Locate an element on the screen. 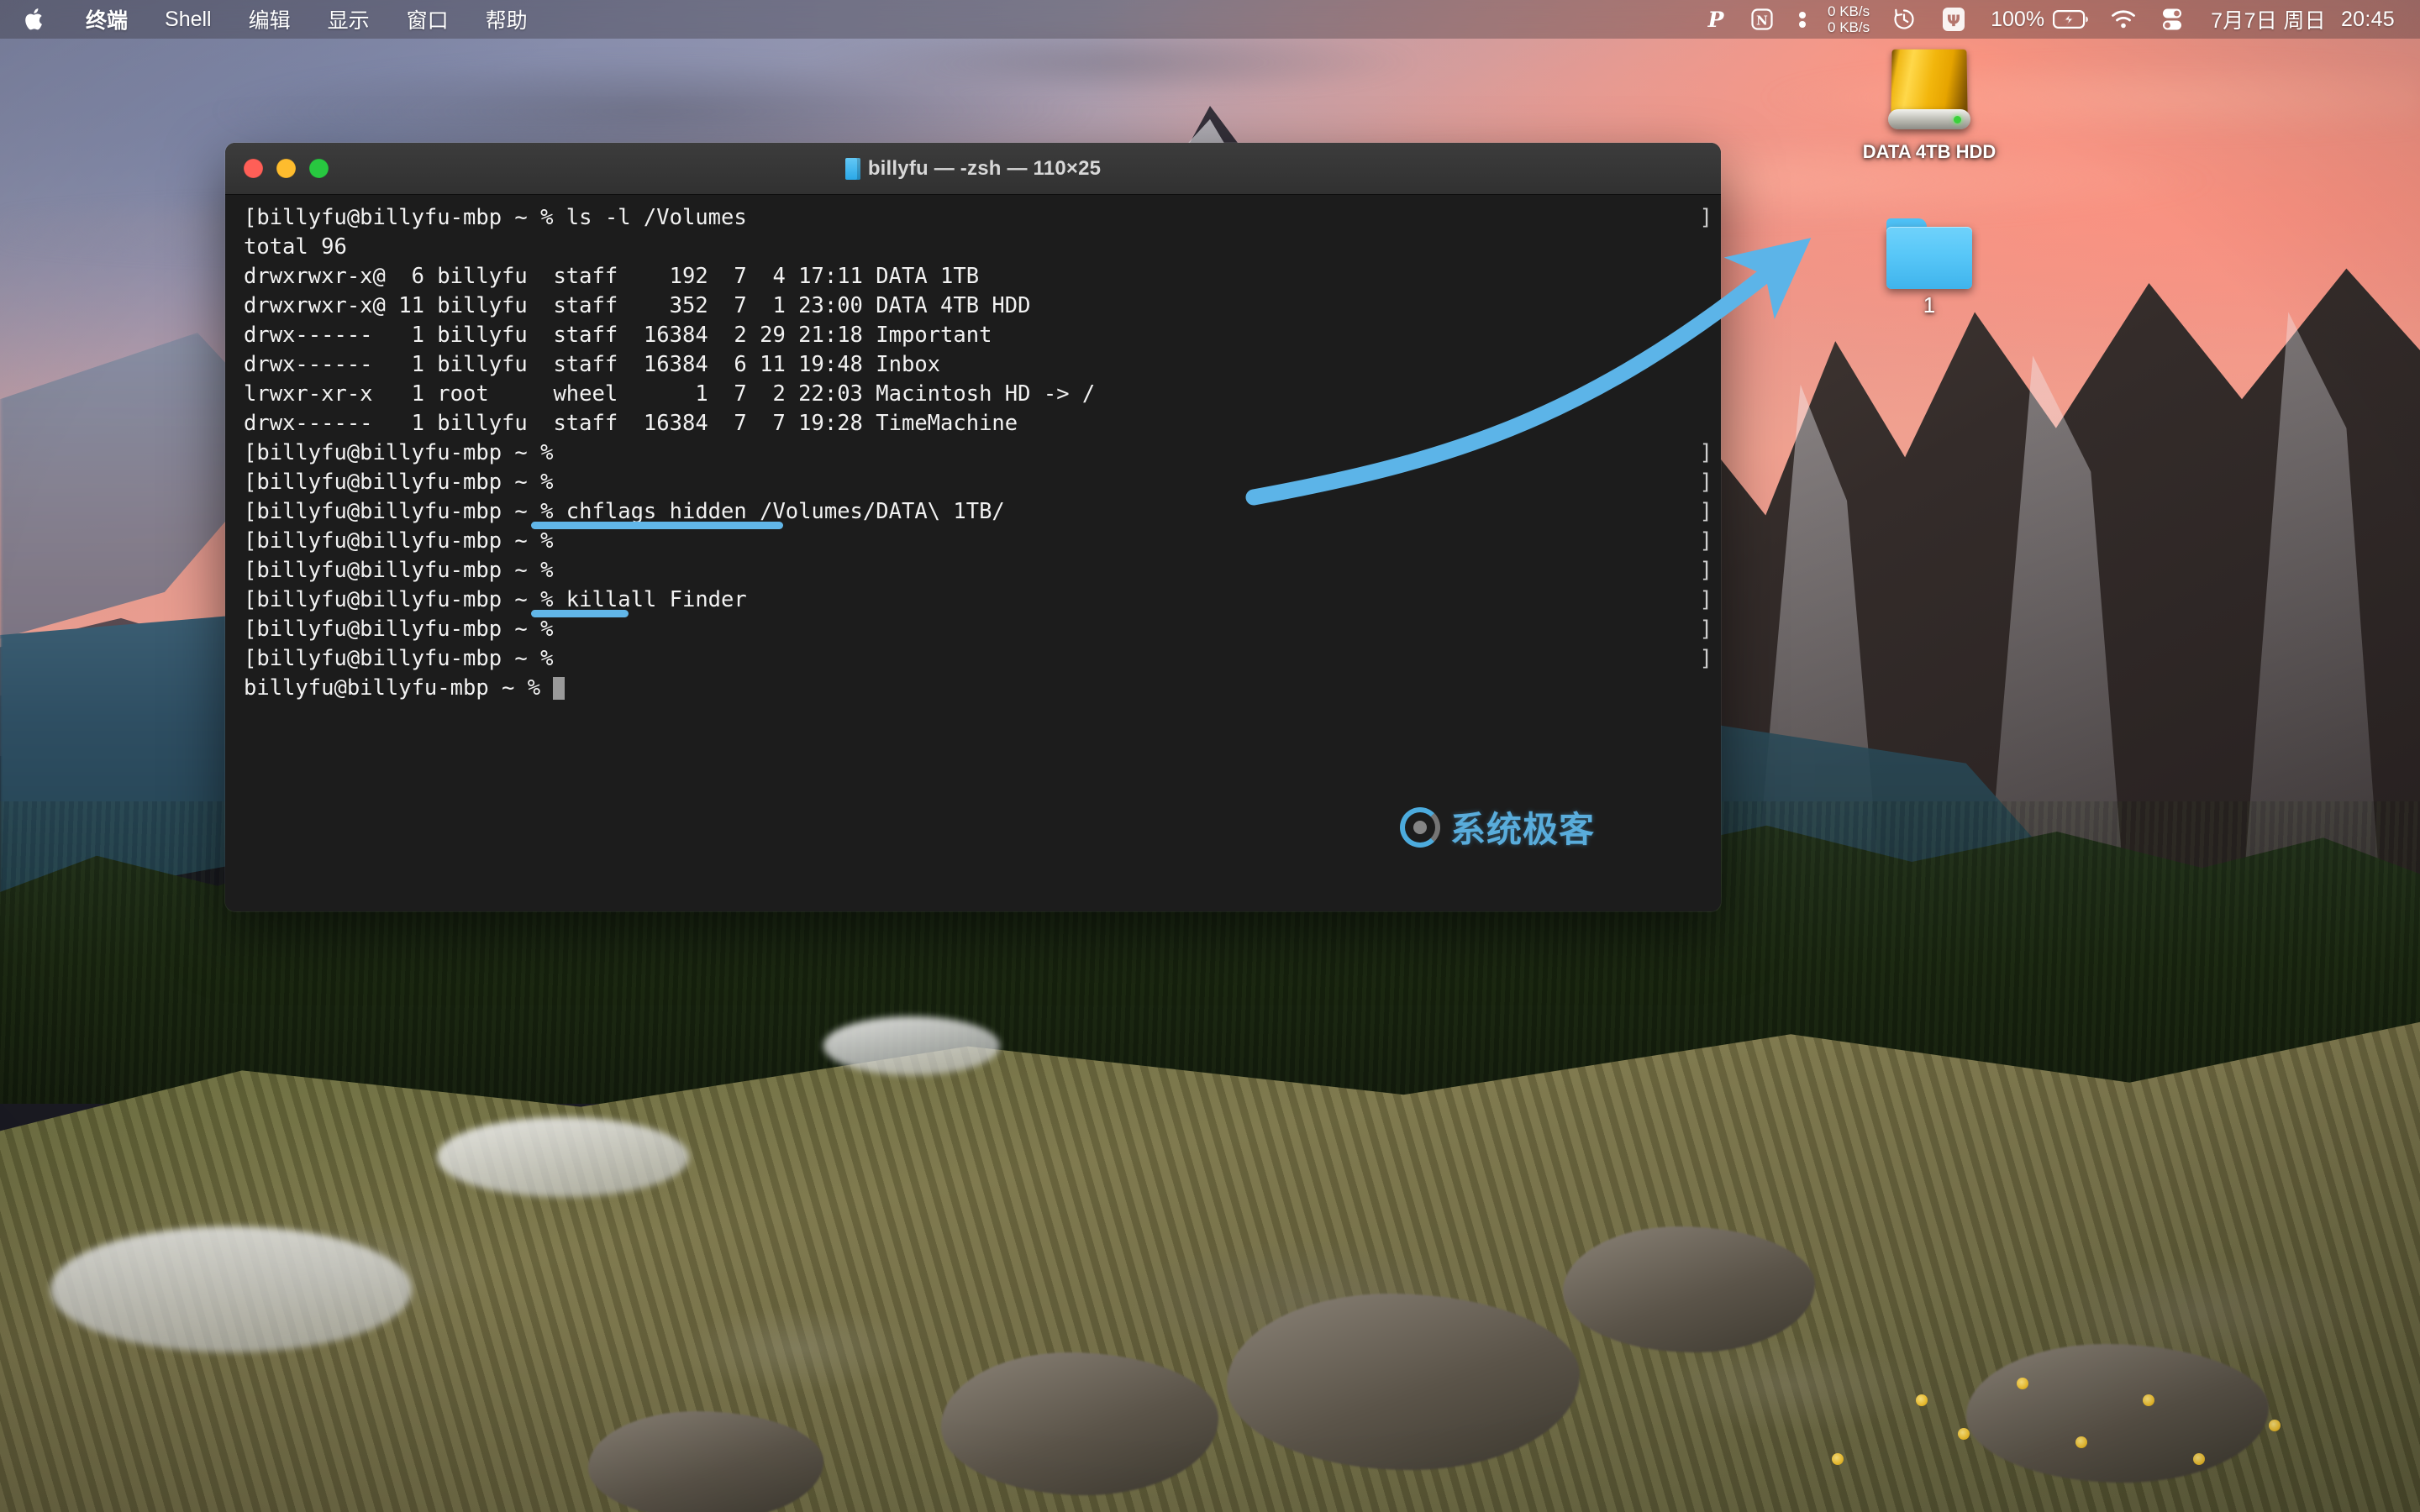  folder-body is located at coordinates (1929, 258).